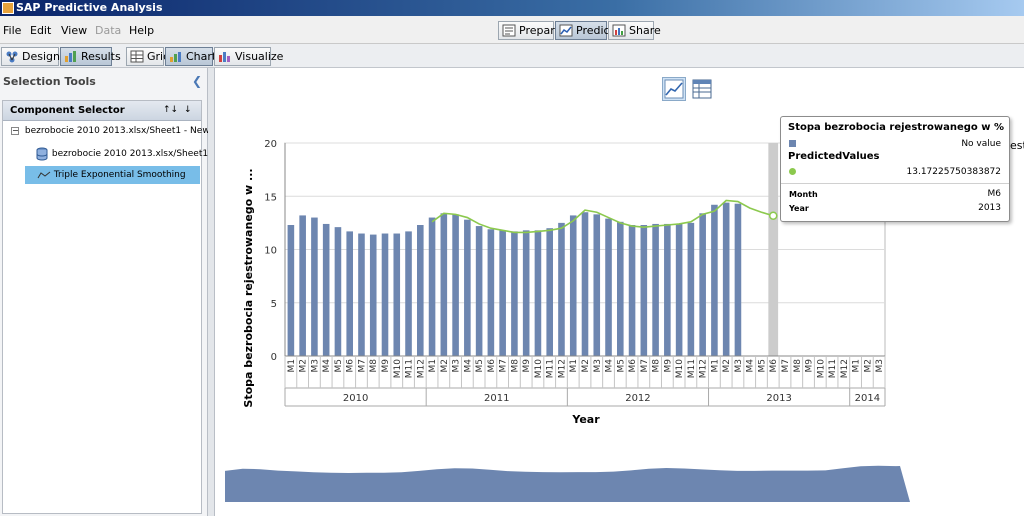 Image resolution: width=1024 pixels, height=516 pixels. Describe the element at coordinates (36, 56) in the screenshot. I see `designer-tab: Designer` at that location.